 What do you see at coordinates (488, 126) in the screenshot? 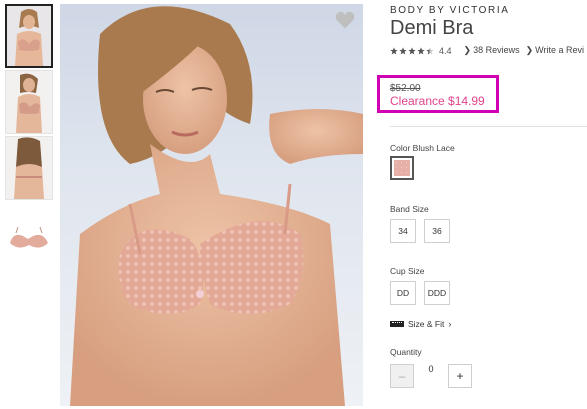
I see `divider` at bounding box center [488, 126].